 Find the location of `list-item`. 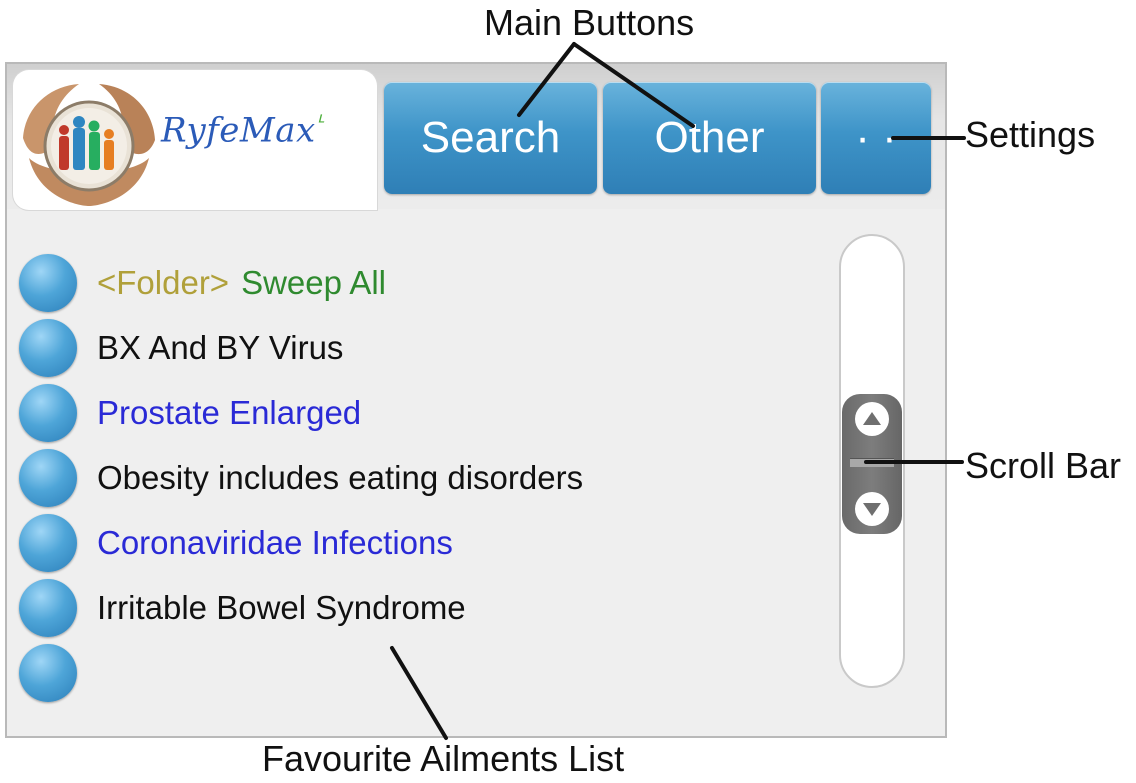

list-item is located at coordinates (409, 672).